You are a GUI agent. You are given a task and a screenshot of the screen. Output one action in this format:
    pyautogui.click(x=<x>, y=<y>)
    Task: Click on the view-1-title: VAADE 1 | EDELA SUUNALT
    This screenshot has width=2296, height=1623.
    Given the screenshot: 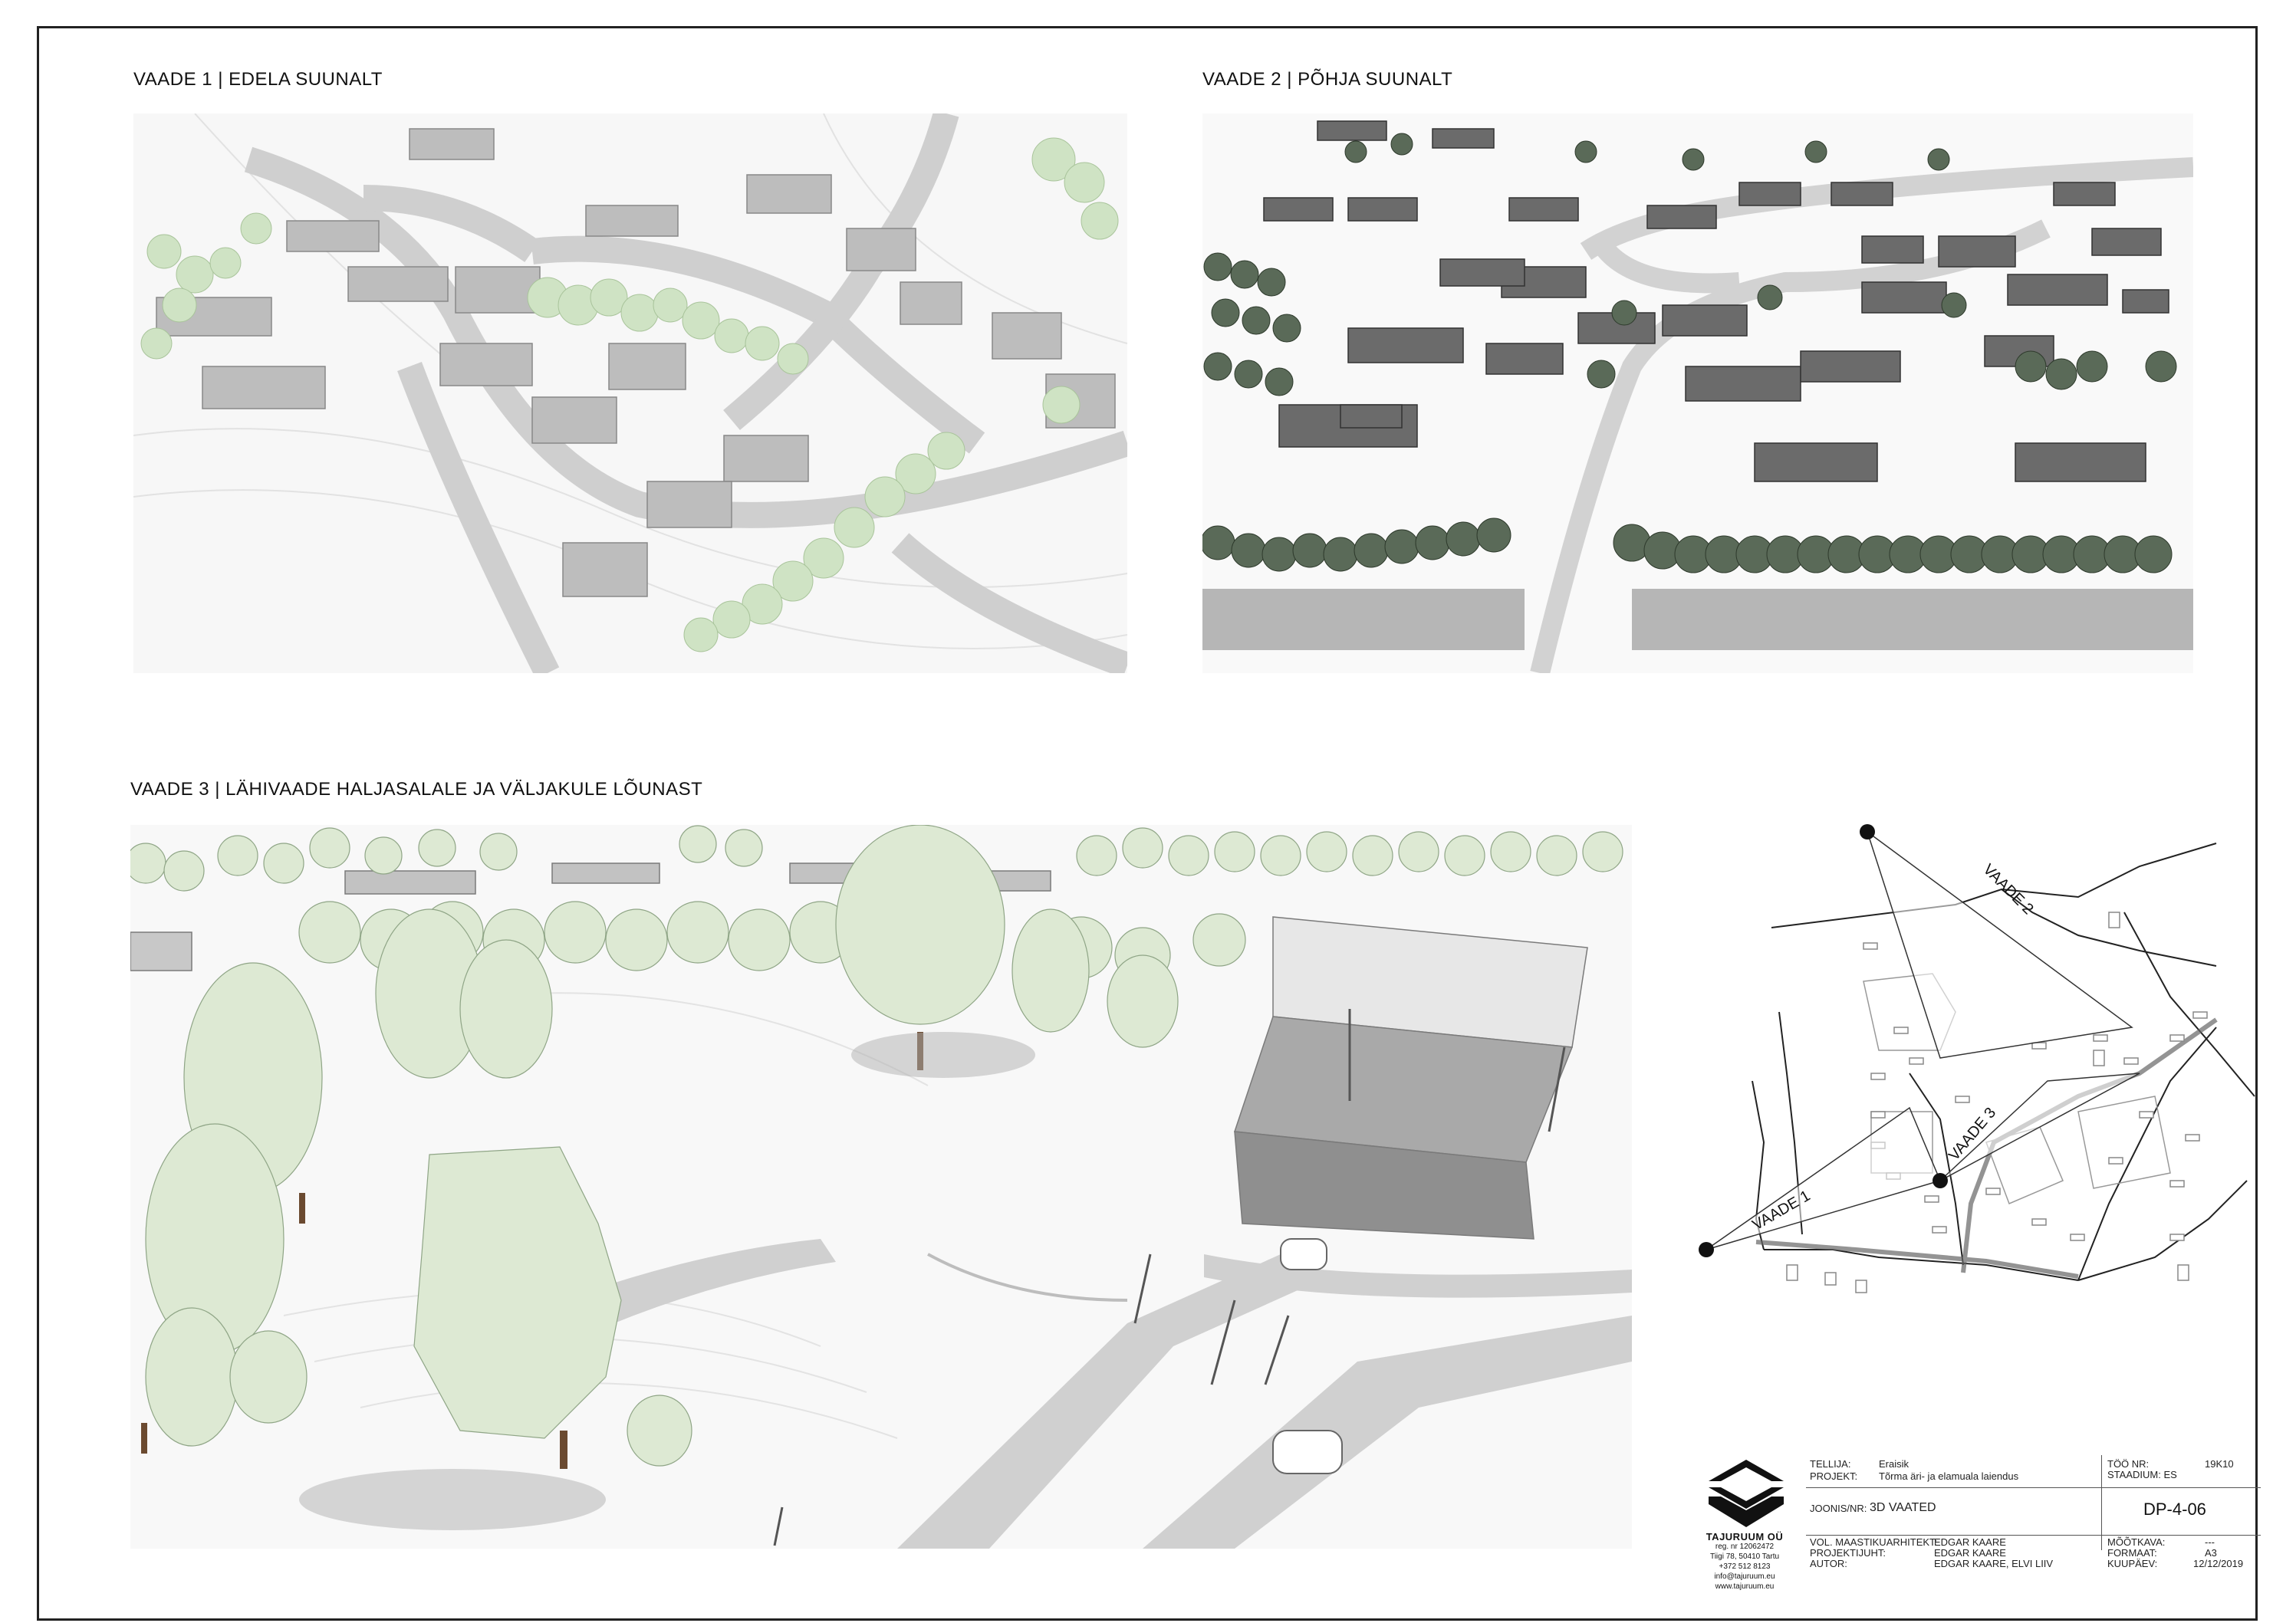 What is the action you would take?
    pyautogui.click(x=258, y=79)
    